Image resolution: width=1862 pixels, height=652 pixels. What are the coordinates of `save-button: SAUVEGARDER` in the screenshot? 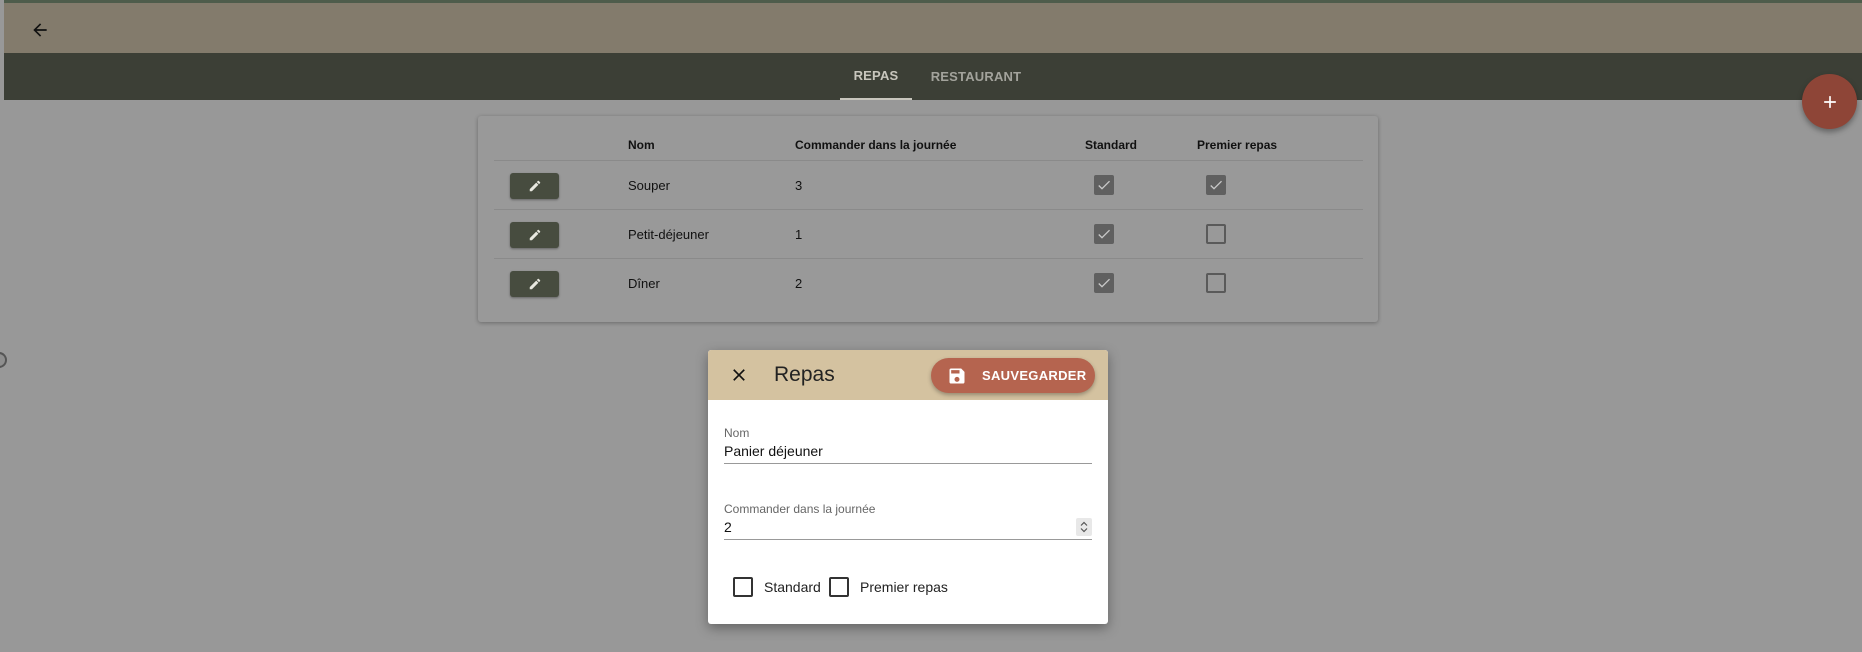 It's located at (1013, 375).